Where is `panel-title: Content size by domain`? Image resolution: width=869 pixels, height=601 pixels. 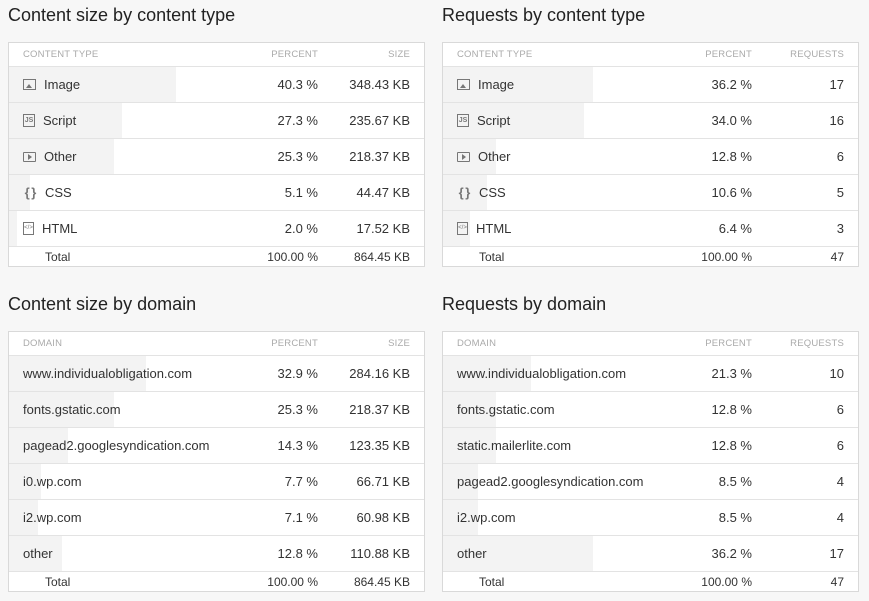
panel-title: Content size by domain is located at coordinates (102, 304).